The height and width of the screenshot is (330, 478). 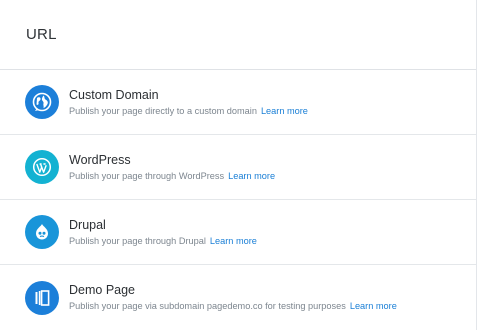 I want to click on page-title: URL, so click(x=41, y=34).